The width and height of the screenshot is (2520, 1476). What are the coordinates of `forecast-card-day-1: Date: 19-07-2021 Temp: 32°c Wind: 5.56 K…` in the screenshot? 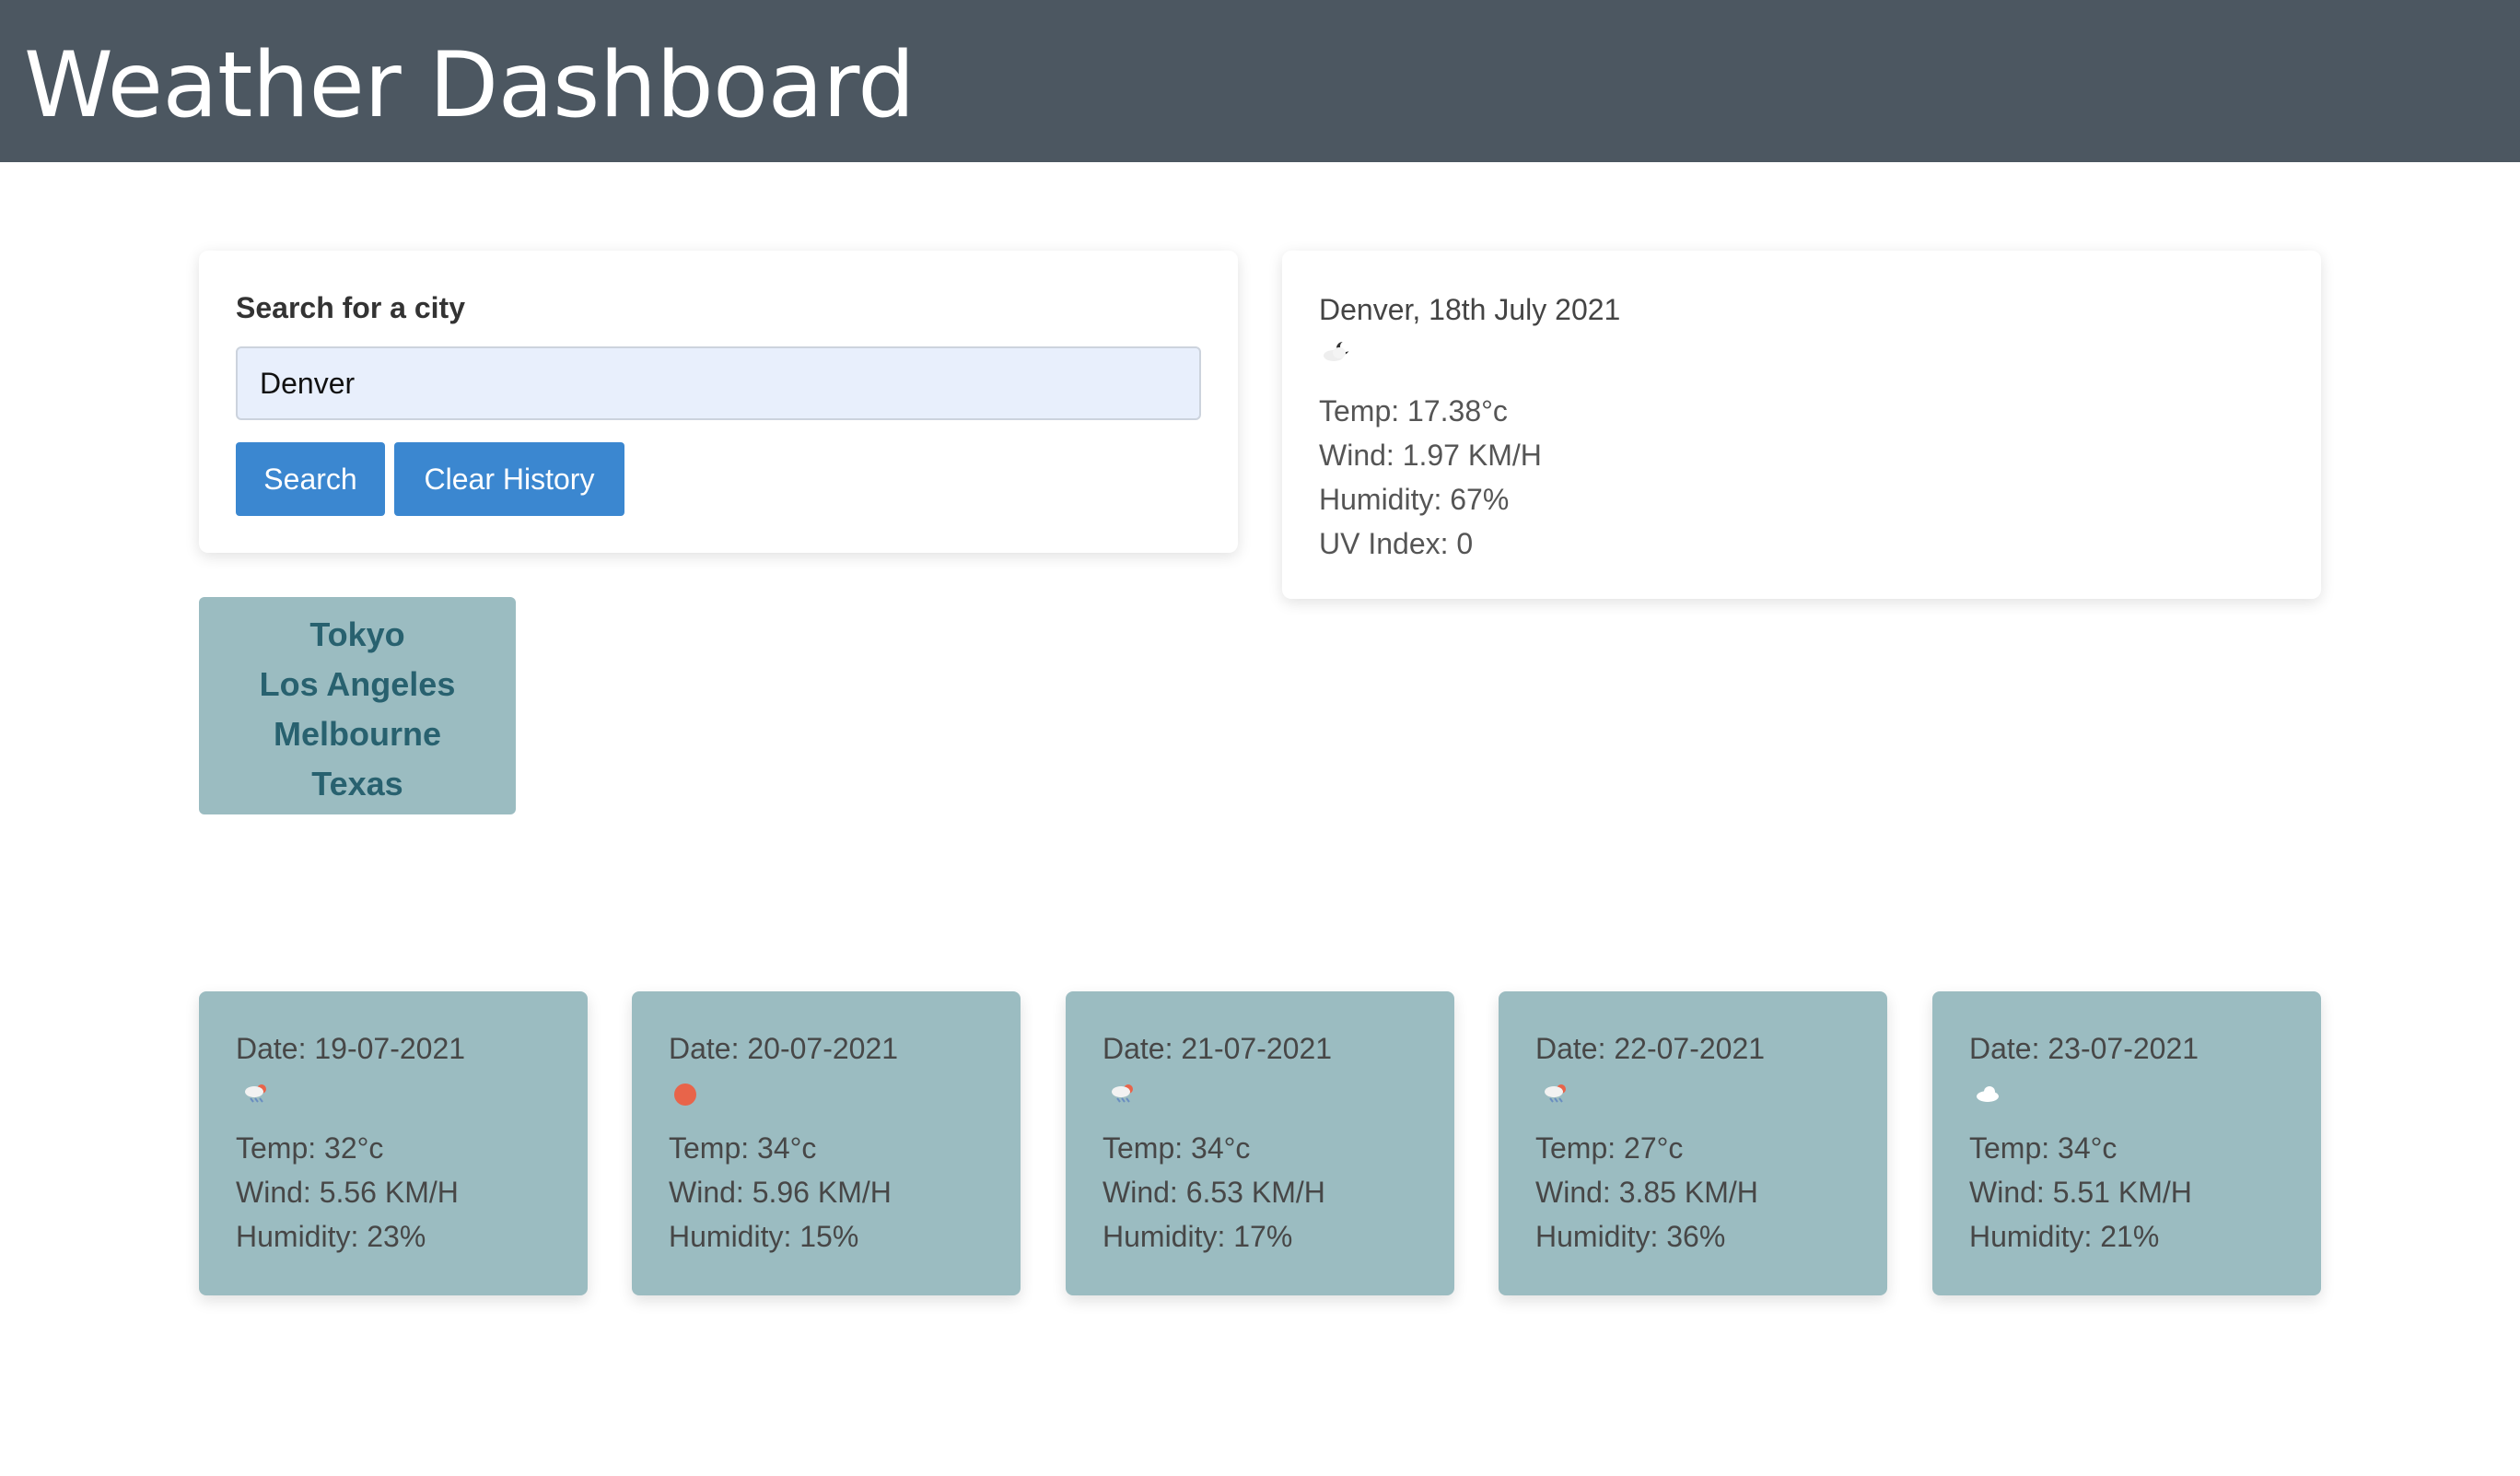 It's located at (393, 1143).